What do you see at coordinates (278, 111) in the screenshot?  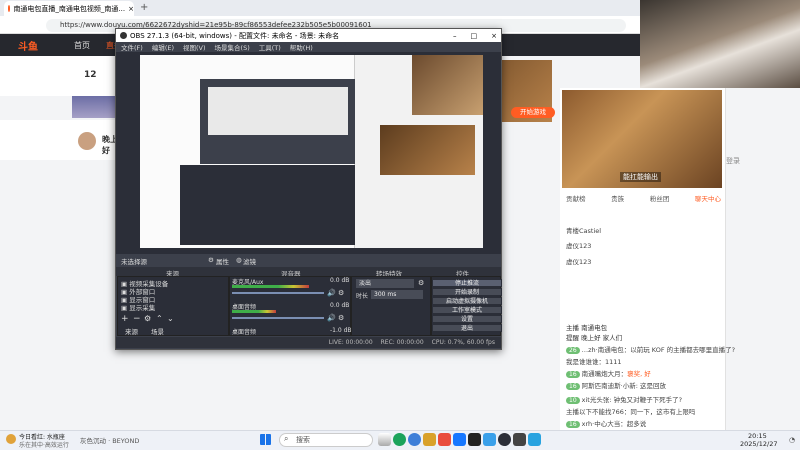 I see `nested-obs-preview` at bounding box center [278, 111].